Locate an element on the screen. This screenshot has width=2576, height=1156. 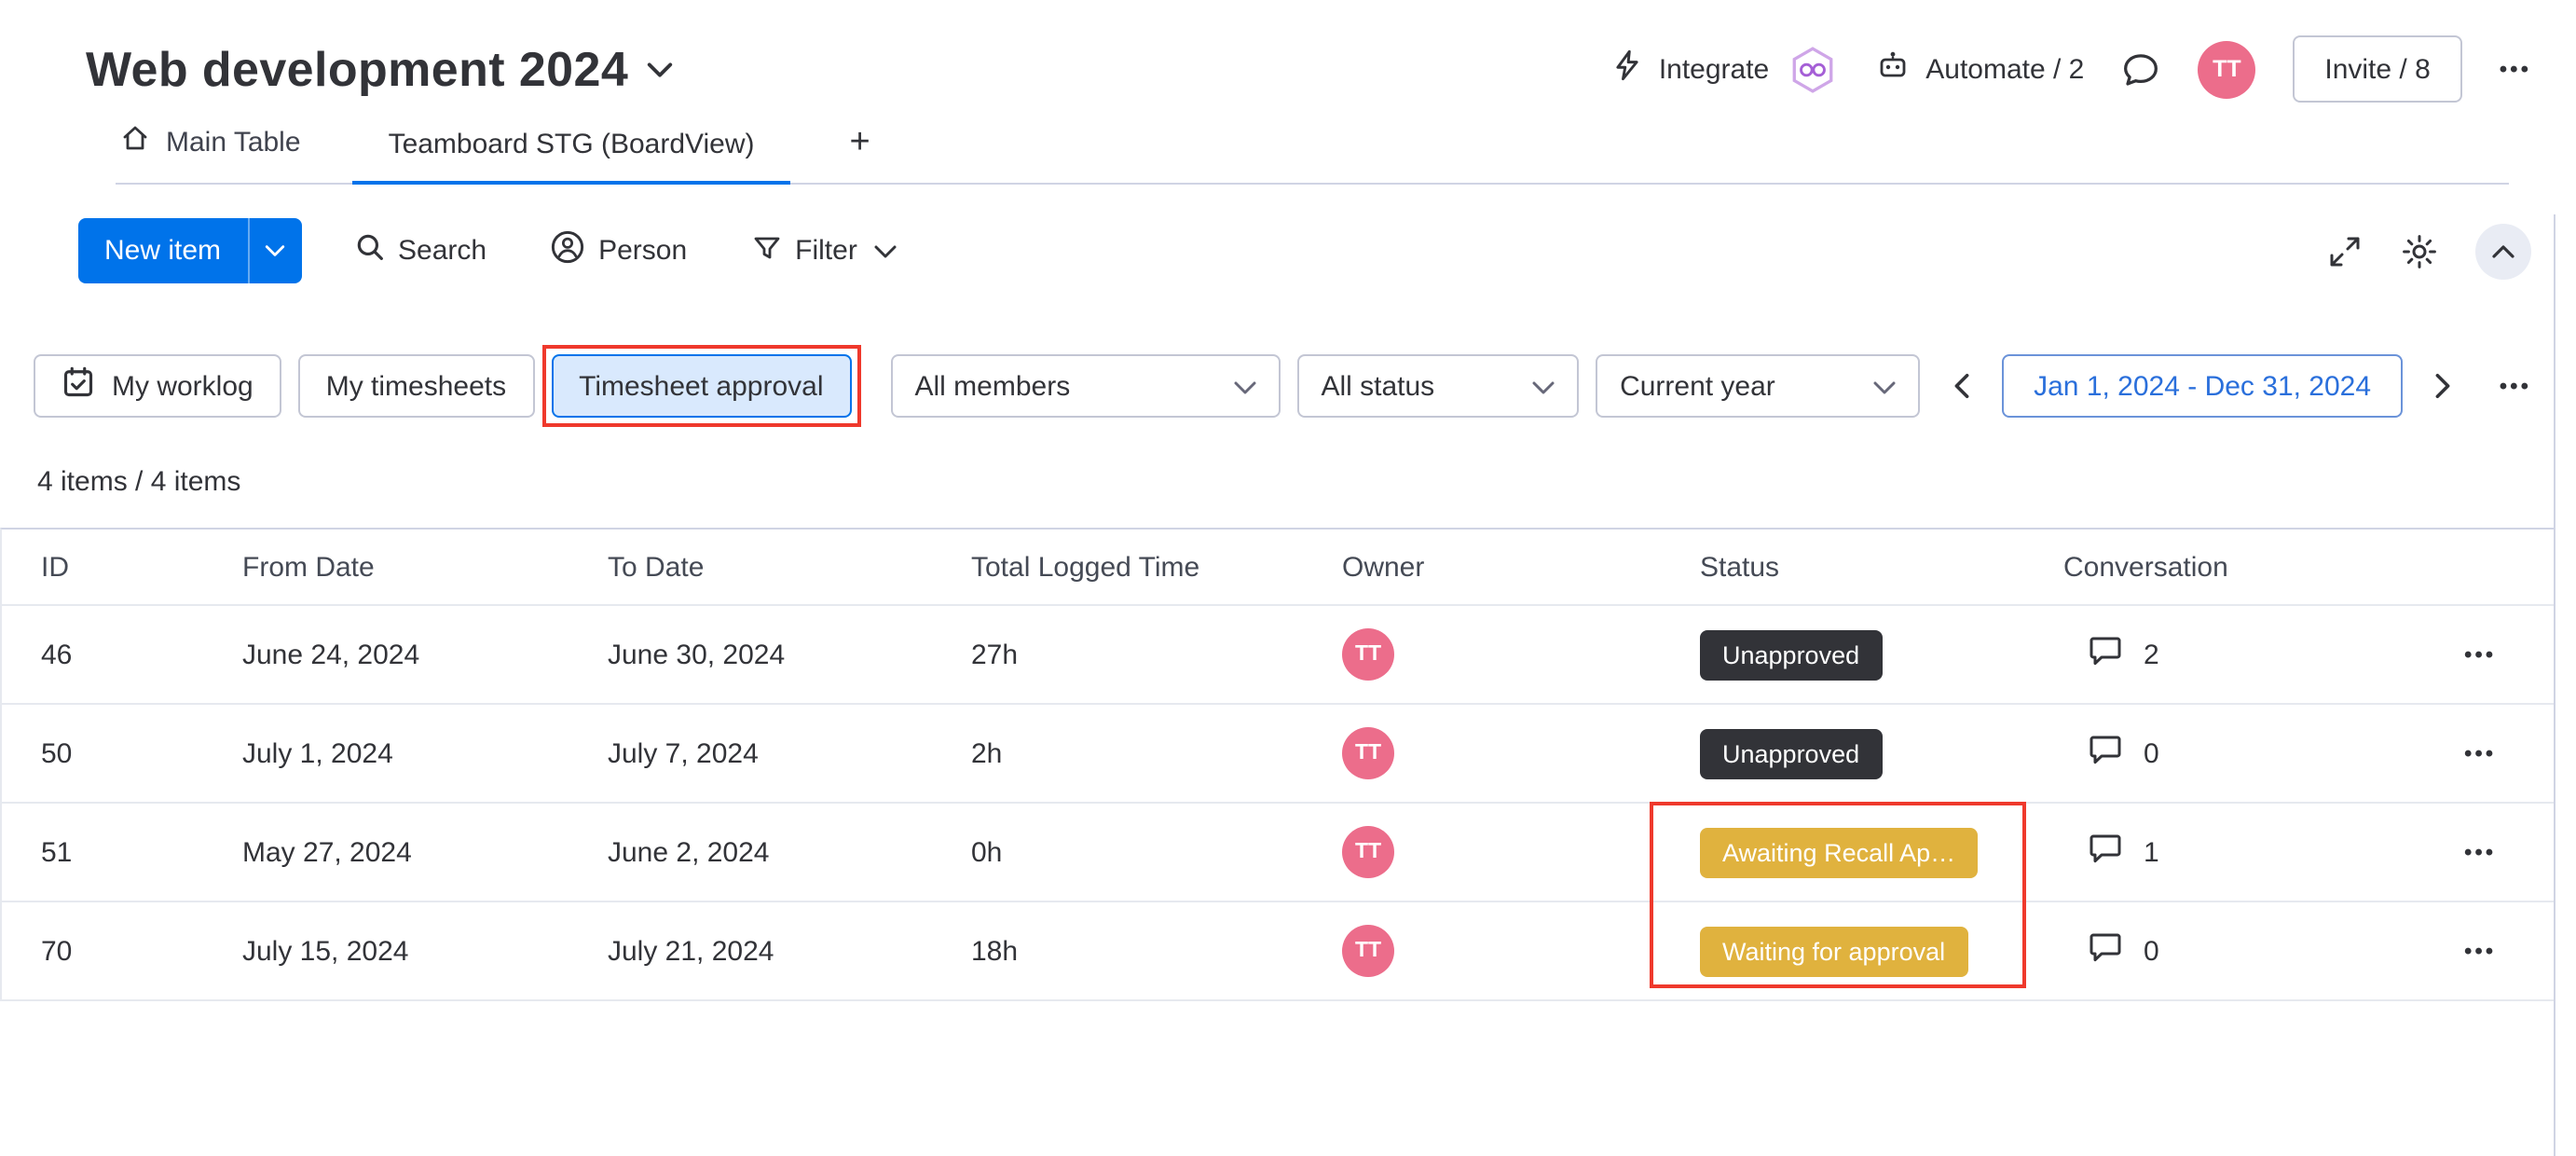
cell-from-date: June 24, 2024 is located at coordinates (425, 654).